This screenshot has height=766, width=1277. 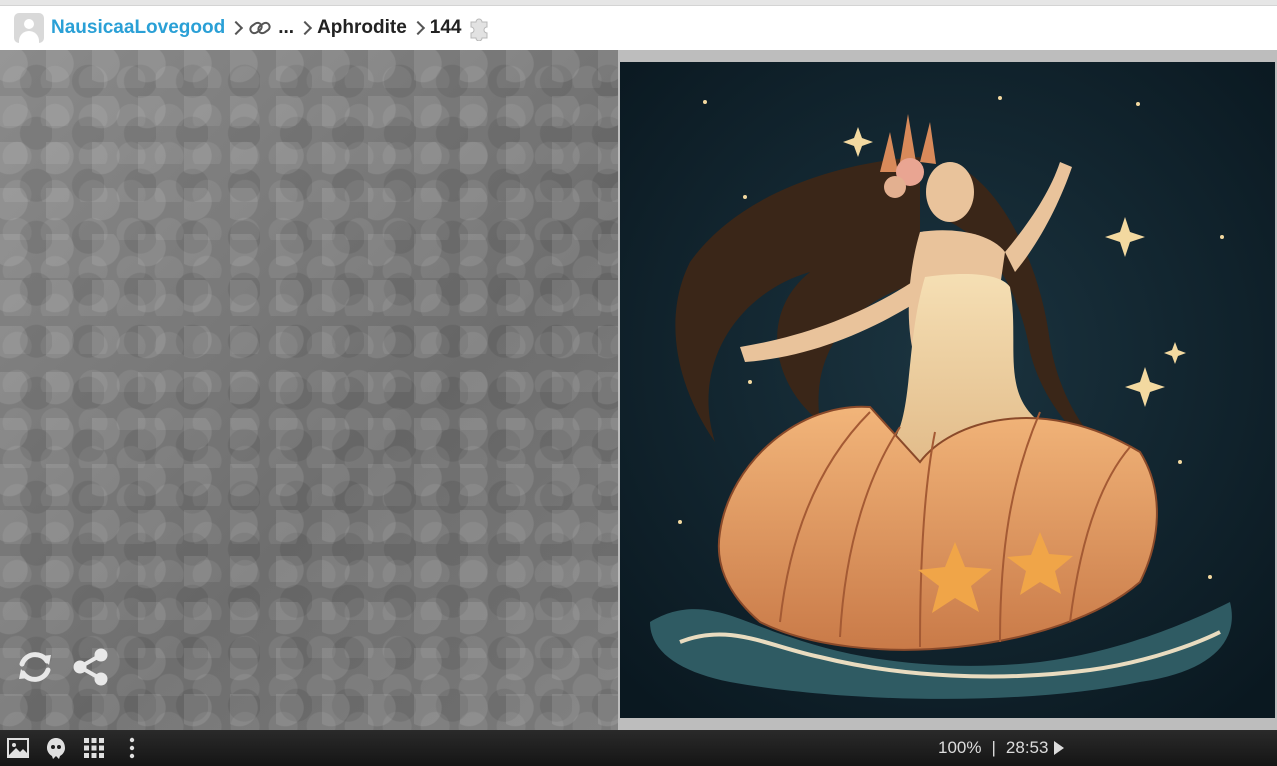 What do you see at coordinates (1027, 747) in the screenshot?
I see `timer: 28:53` at bounding box center [1027, 747].